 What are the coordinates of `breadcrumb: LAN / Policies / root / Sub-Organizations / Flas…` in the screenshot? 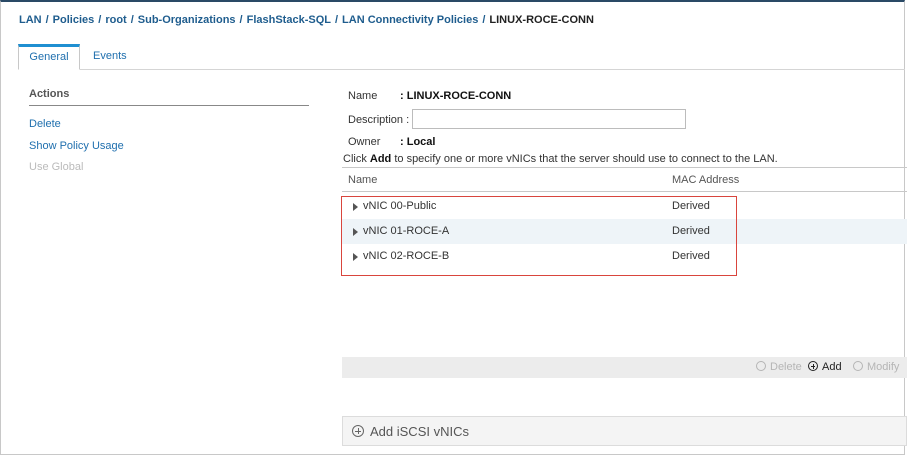 It's located at (306, 20).